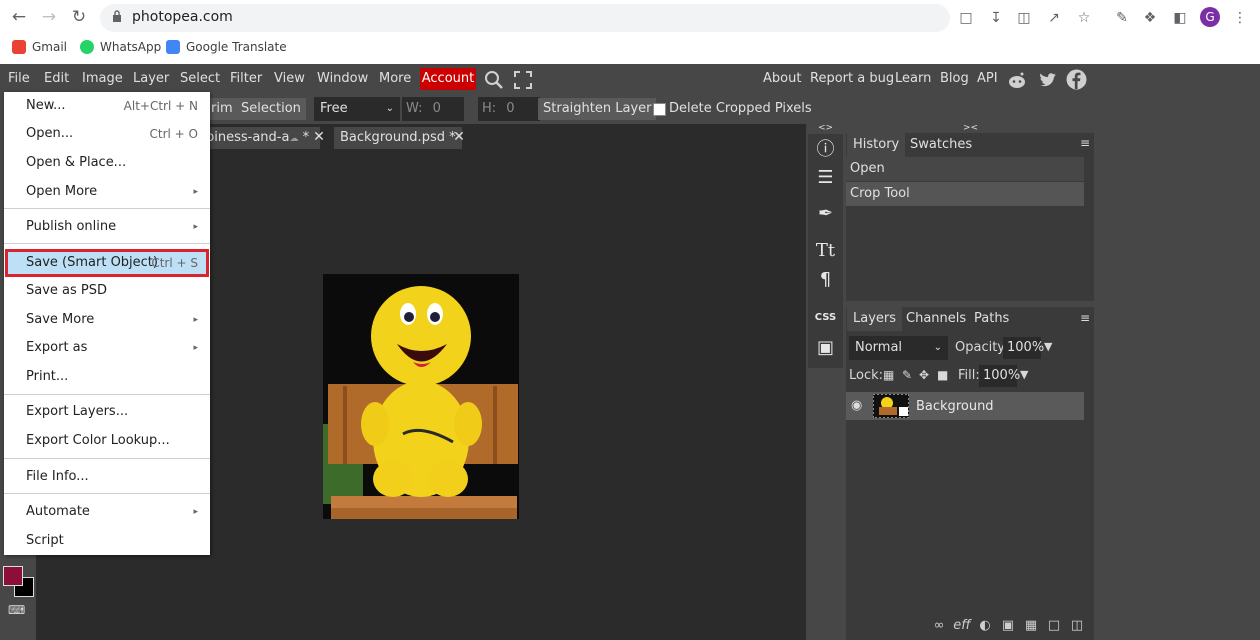 The width and height of the screenshot is (1260, 640). What do you see at coordinates (433, 109) in the screenshot?
I see `width-field: W: 0` at bounding box center [433, 109].